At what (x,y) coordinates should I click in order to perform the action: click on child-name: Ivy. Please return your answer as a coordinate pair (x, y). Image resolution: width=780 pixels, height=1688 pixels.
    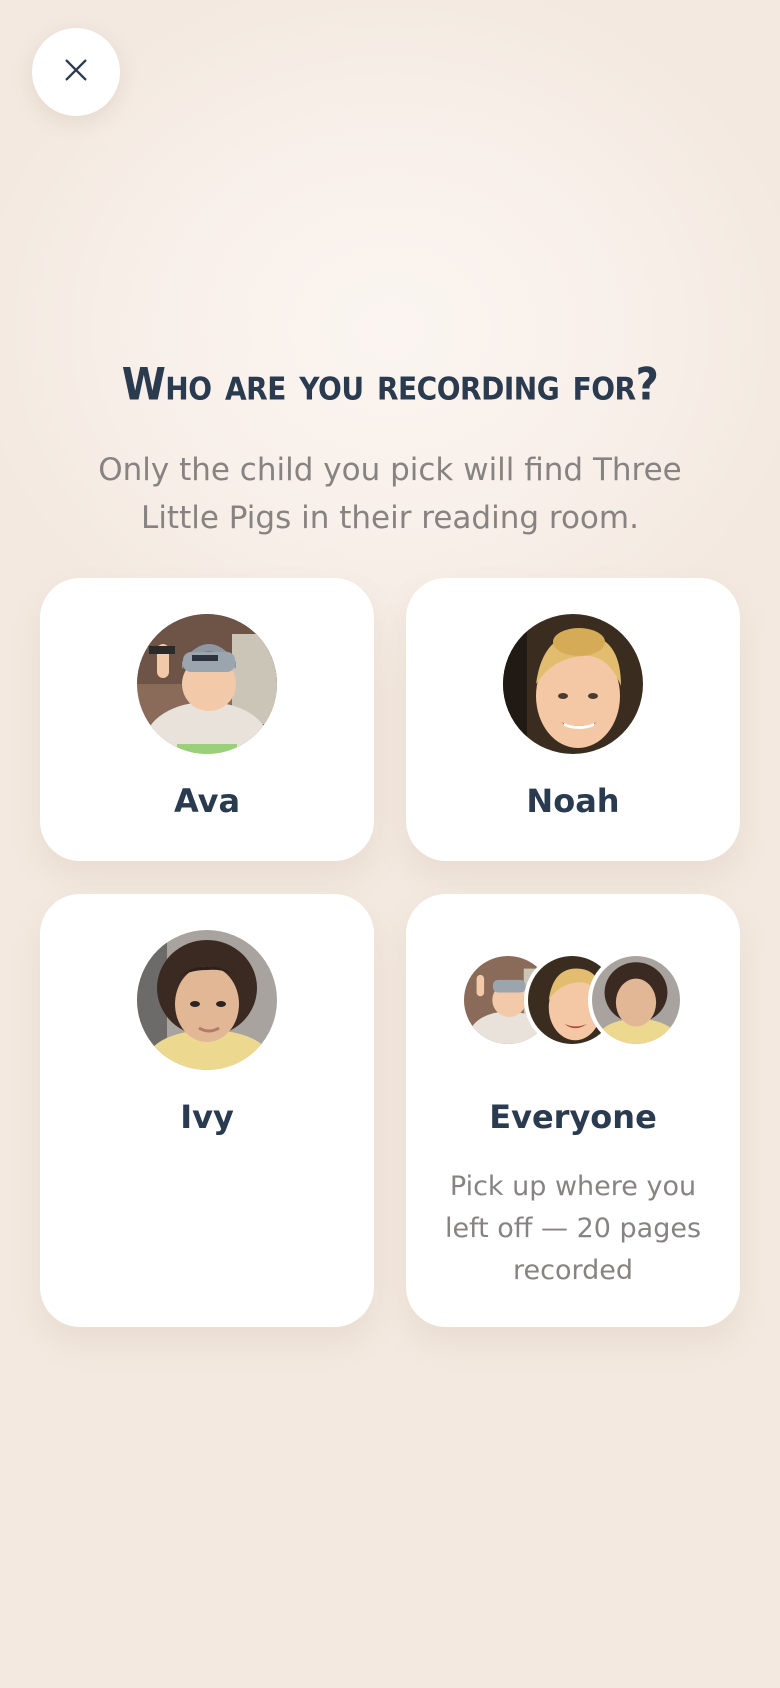
    Looking at the image, I should click on (207, 1117).